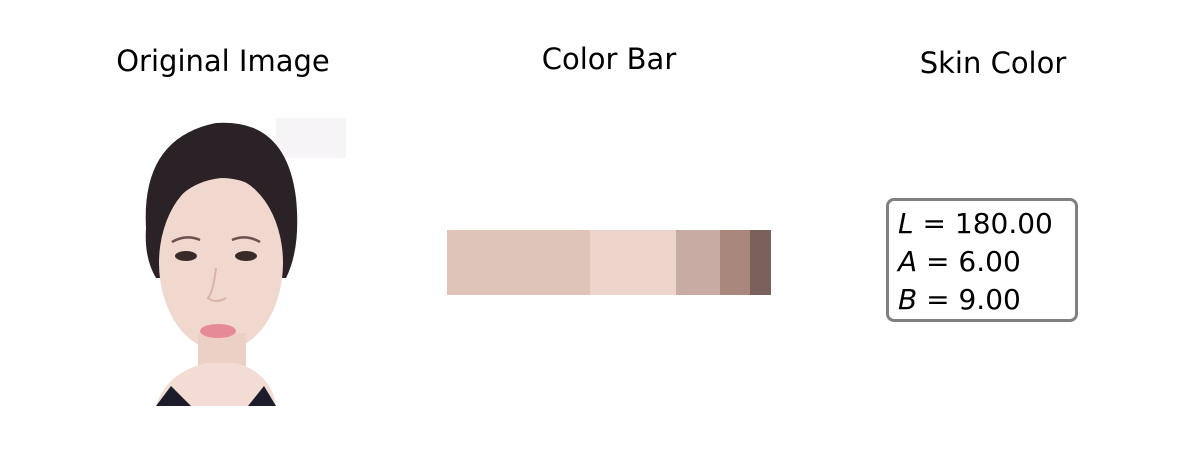 This screenshot has height=450, width=1200. I want to click on portrait-photo, so click(245, 262).